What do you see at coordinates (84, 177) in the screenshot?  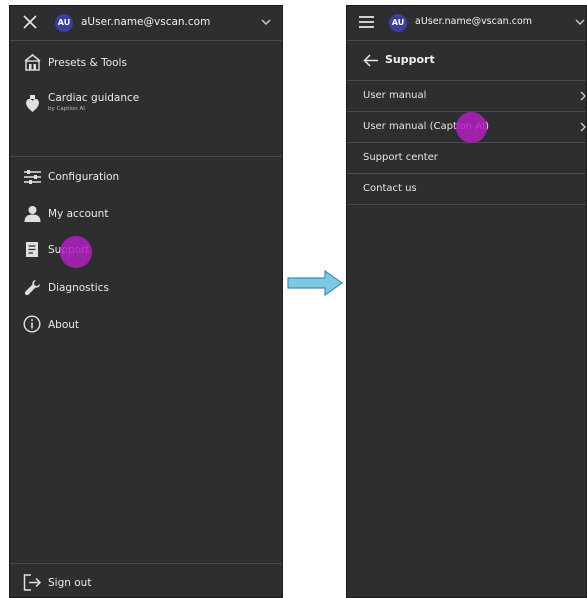 I see `menu-label: Configuration` at bounding box center [84, 177].